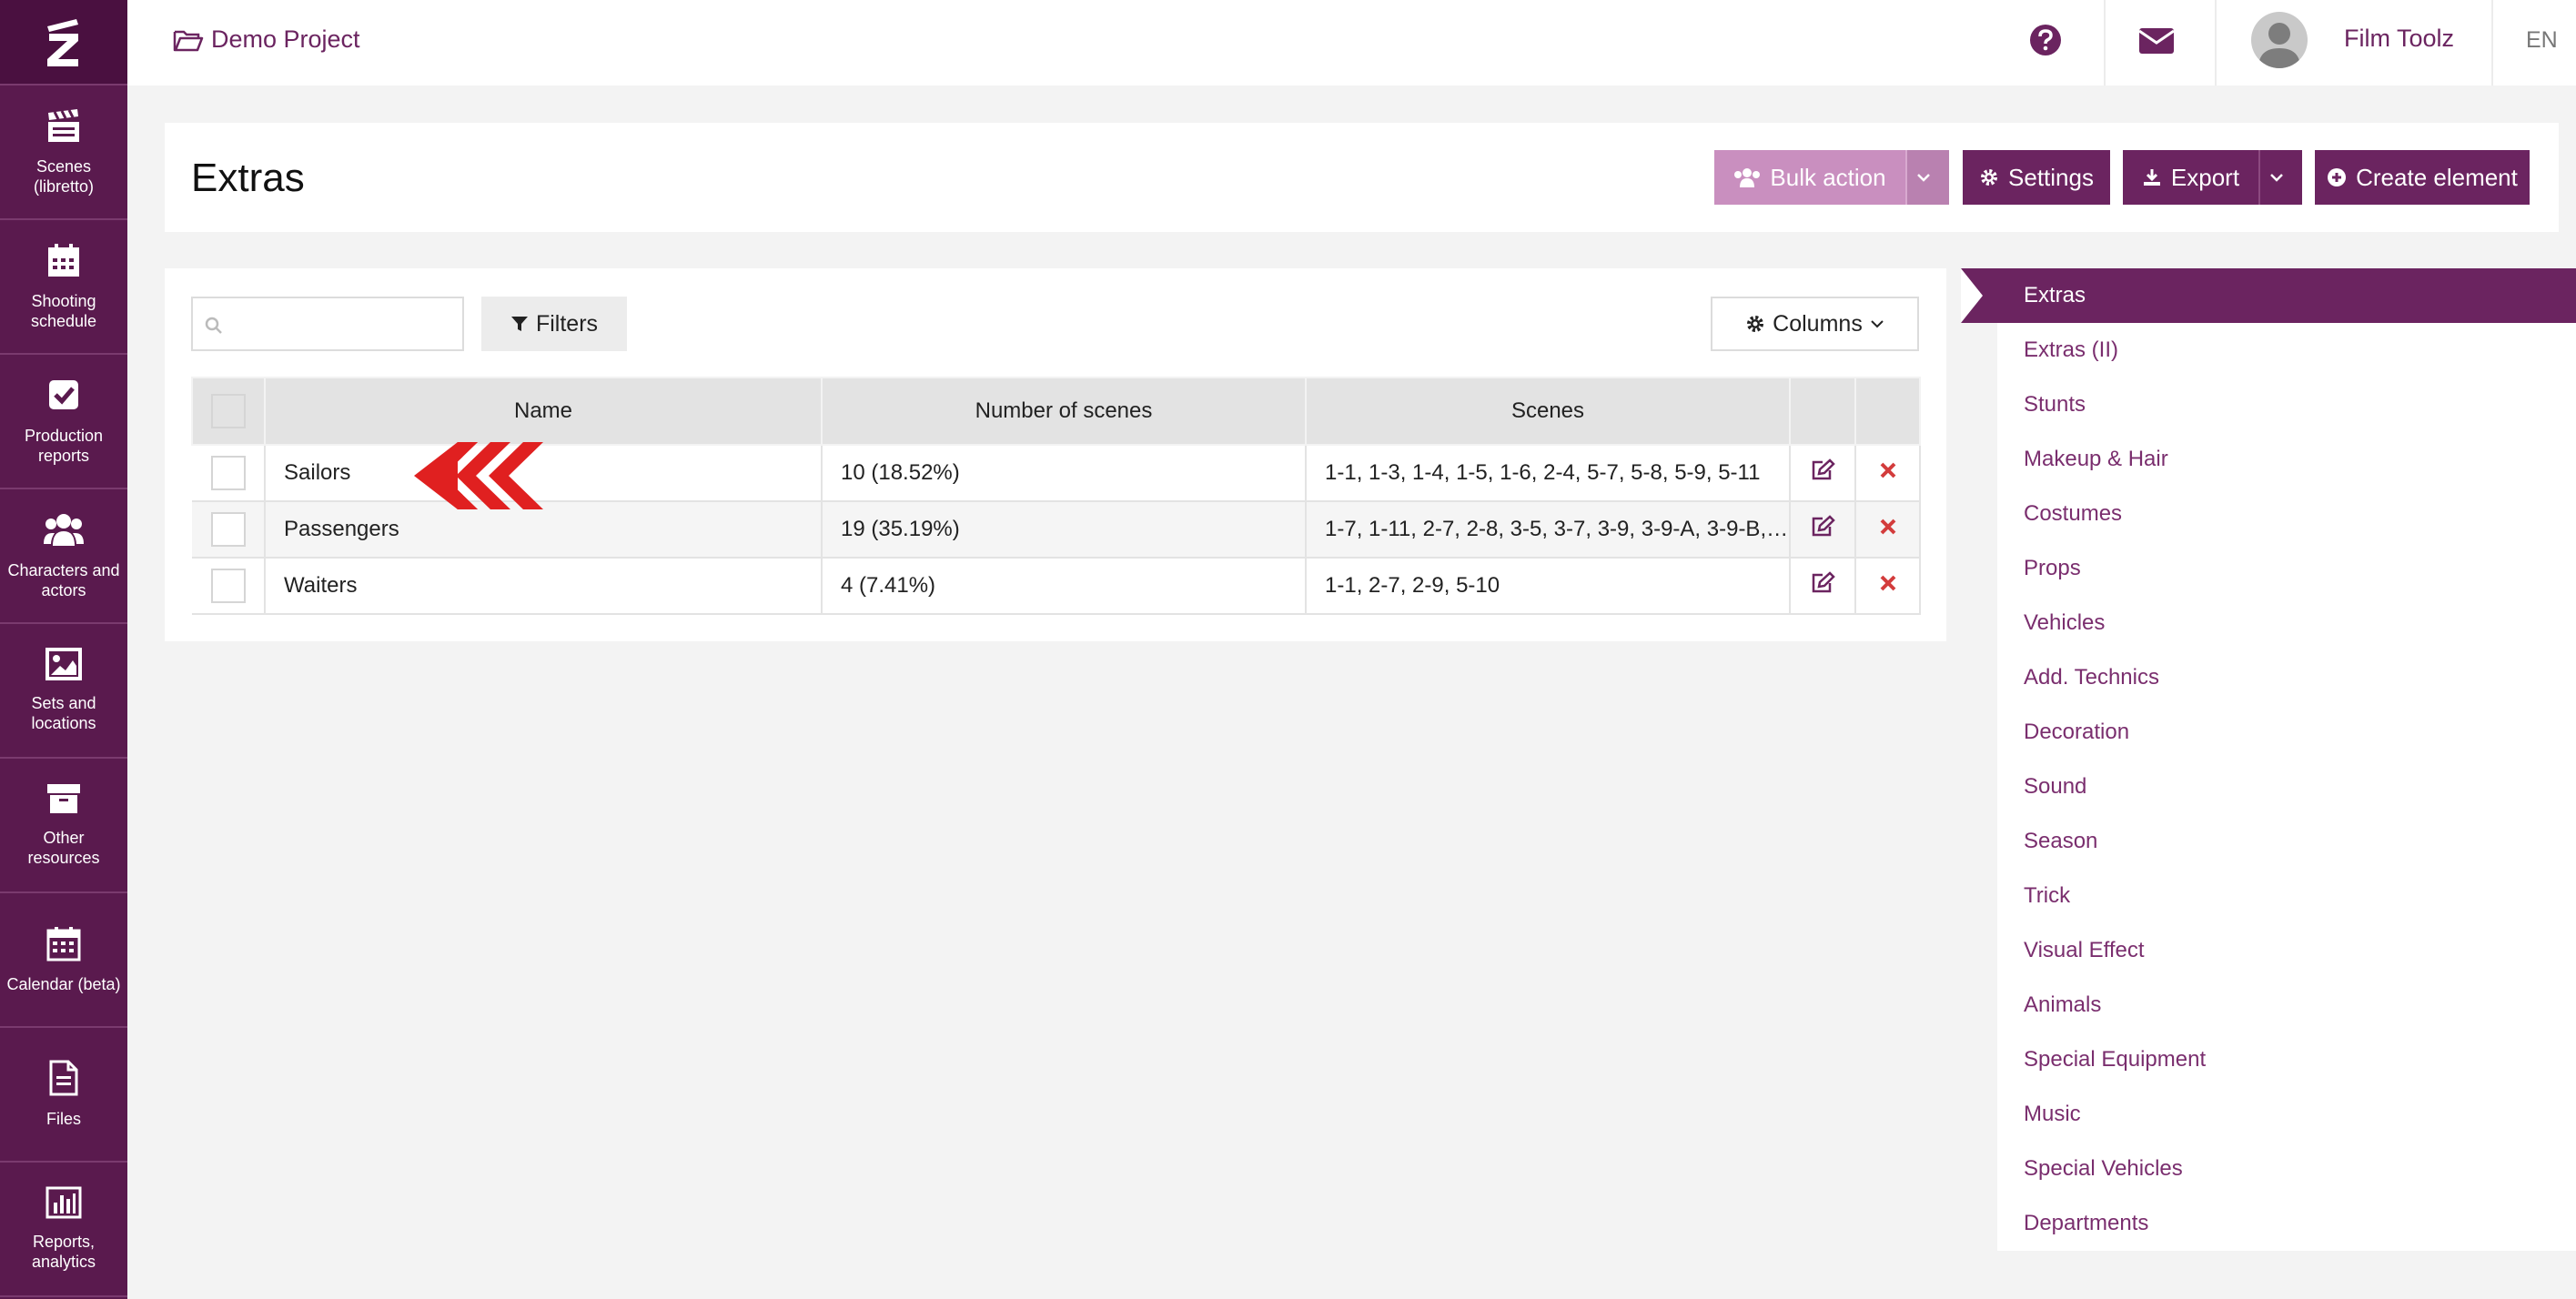  I want to click on sidebar-item-other-resources: Other resources, so click(64, 826).